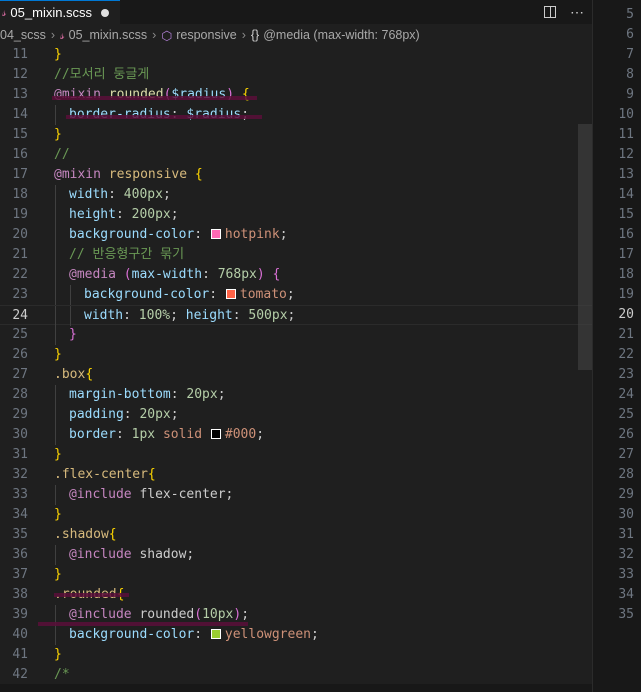  I want to click on line-number: 15, so click(20, 134).